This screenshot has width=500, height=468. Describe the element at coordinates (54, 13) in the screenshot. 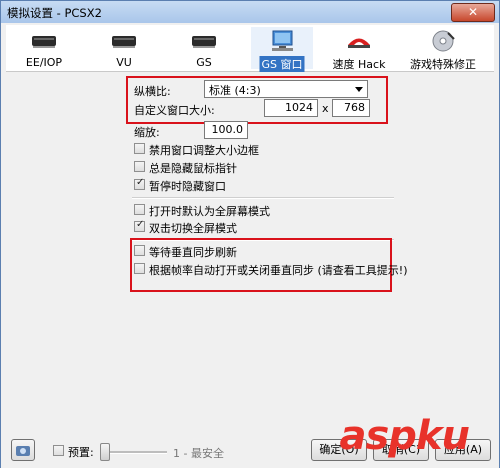

I see `window-title: 模拟设置 - PCSX2` at that location.